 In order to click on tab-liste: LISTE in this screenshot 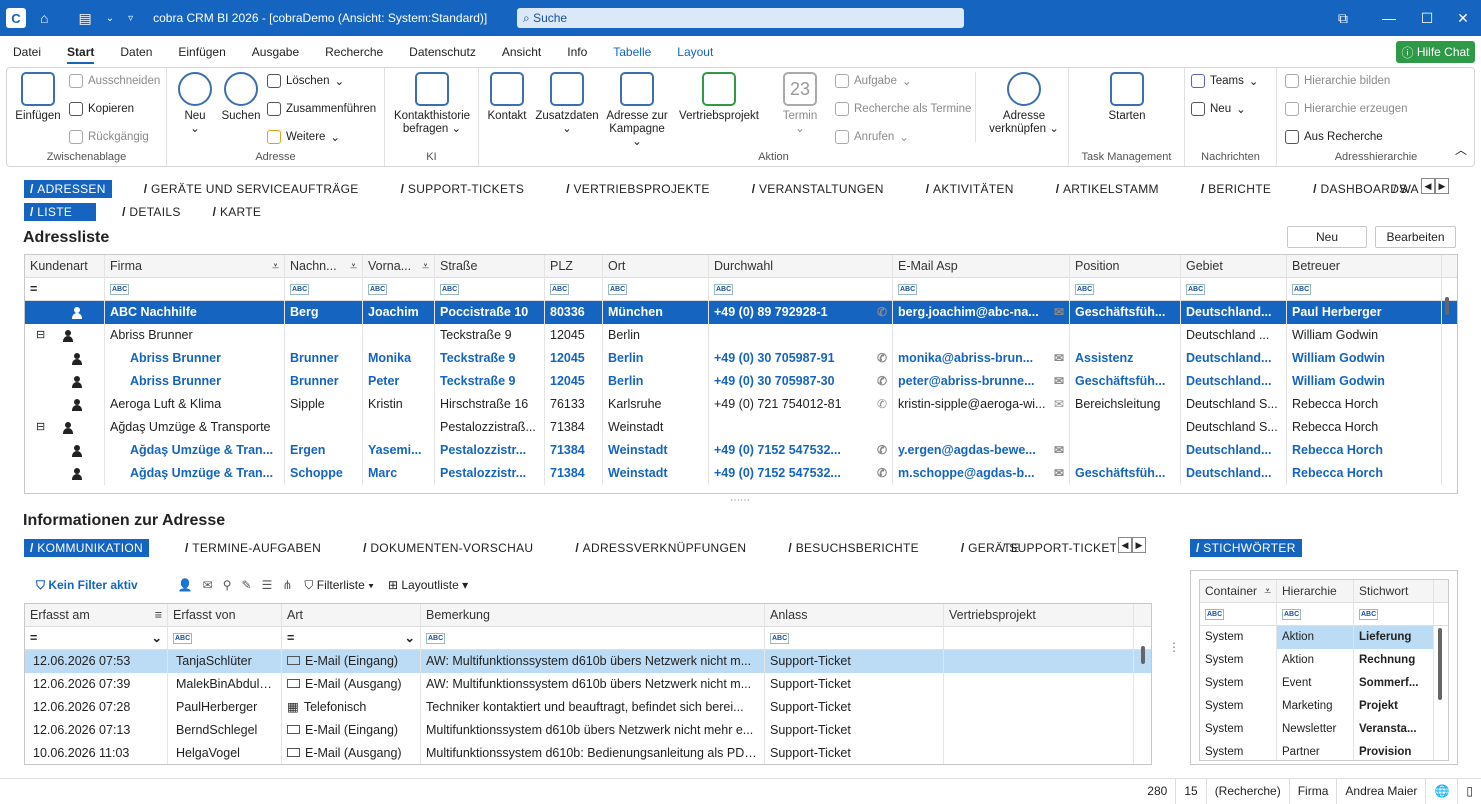, I will do `click(60, 212)`.